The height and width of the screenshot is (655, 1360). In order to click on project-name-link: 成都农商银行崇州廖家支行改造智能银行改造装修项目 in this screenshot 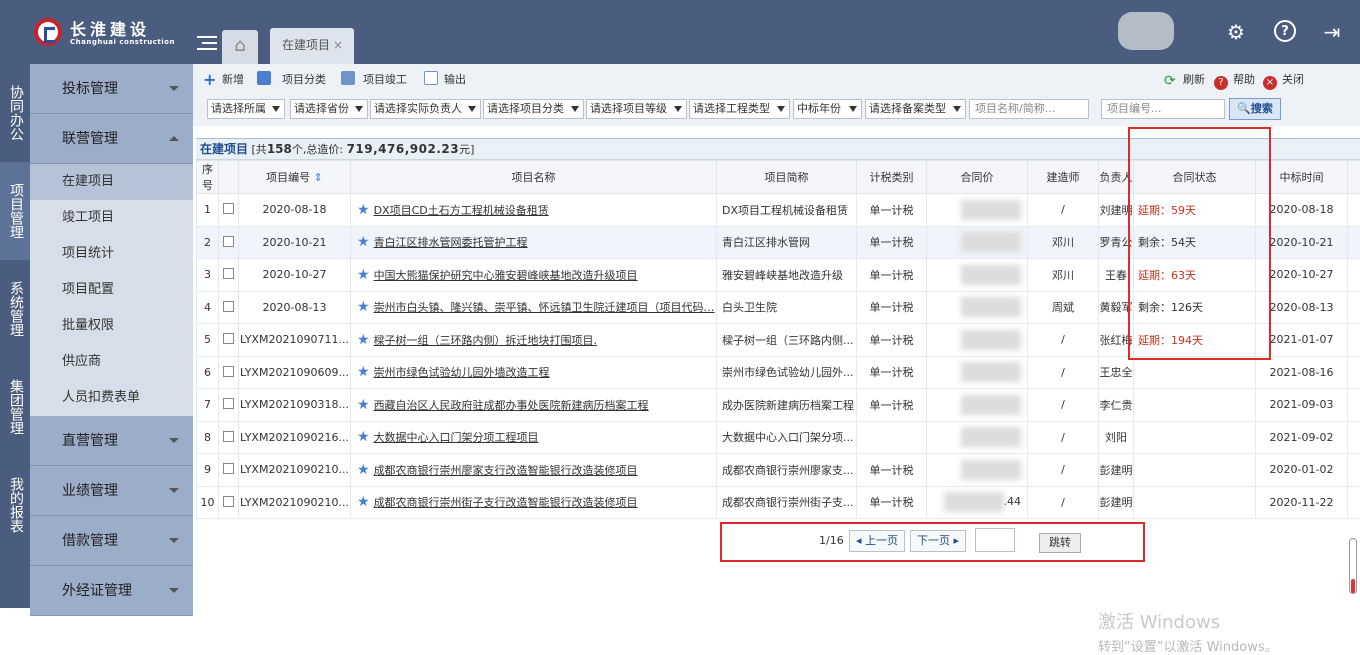, I will do `click(506, 470)`.